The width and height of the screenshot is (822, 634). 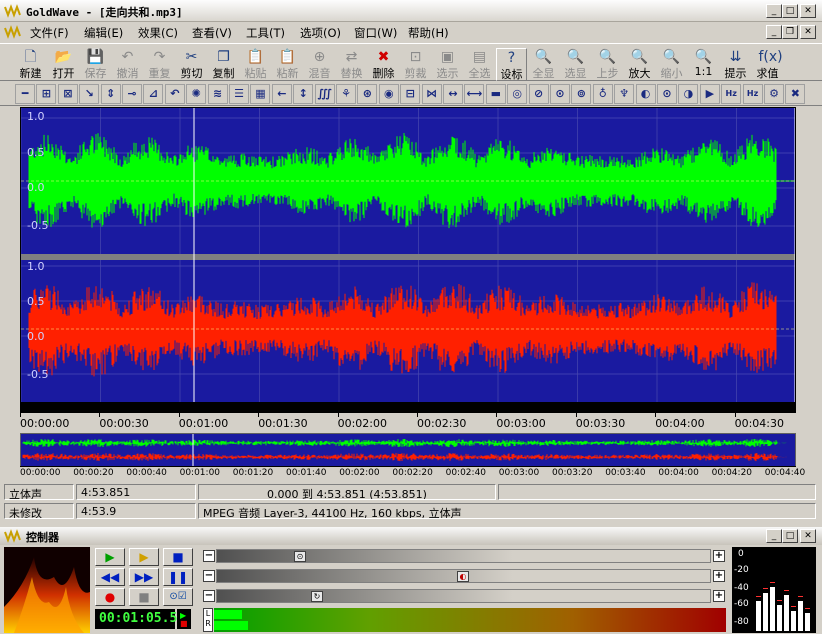 I want to click on effect-tool-9-icon: ✺, so click(x=196, y=94).